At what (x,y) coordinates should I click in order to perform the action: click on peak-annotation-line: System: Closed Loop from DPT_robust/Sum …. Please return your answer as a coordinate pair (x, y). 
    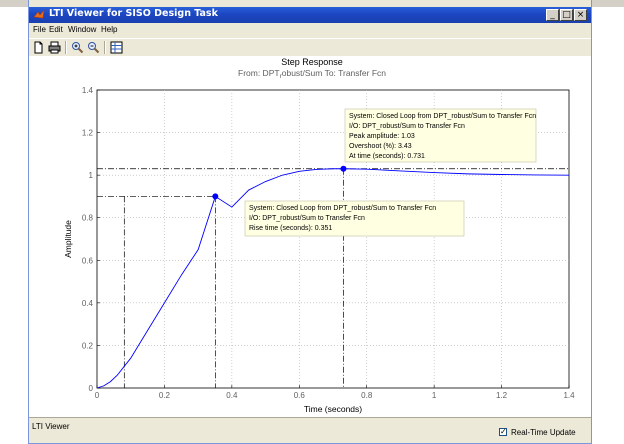
    Looking at the image, I should click on (442, 116).